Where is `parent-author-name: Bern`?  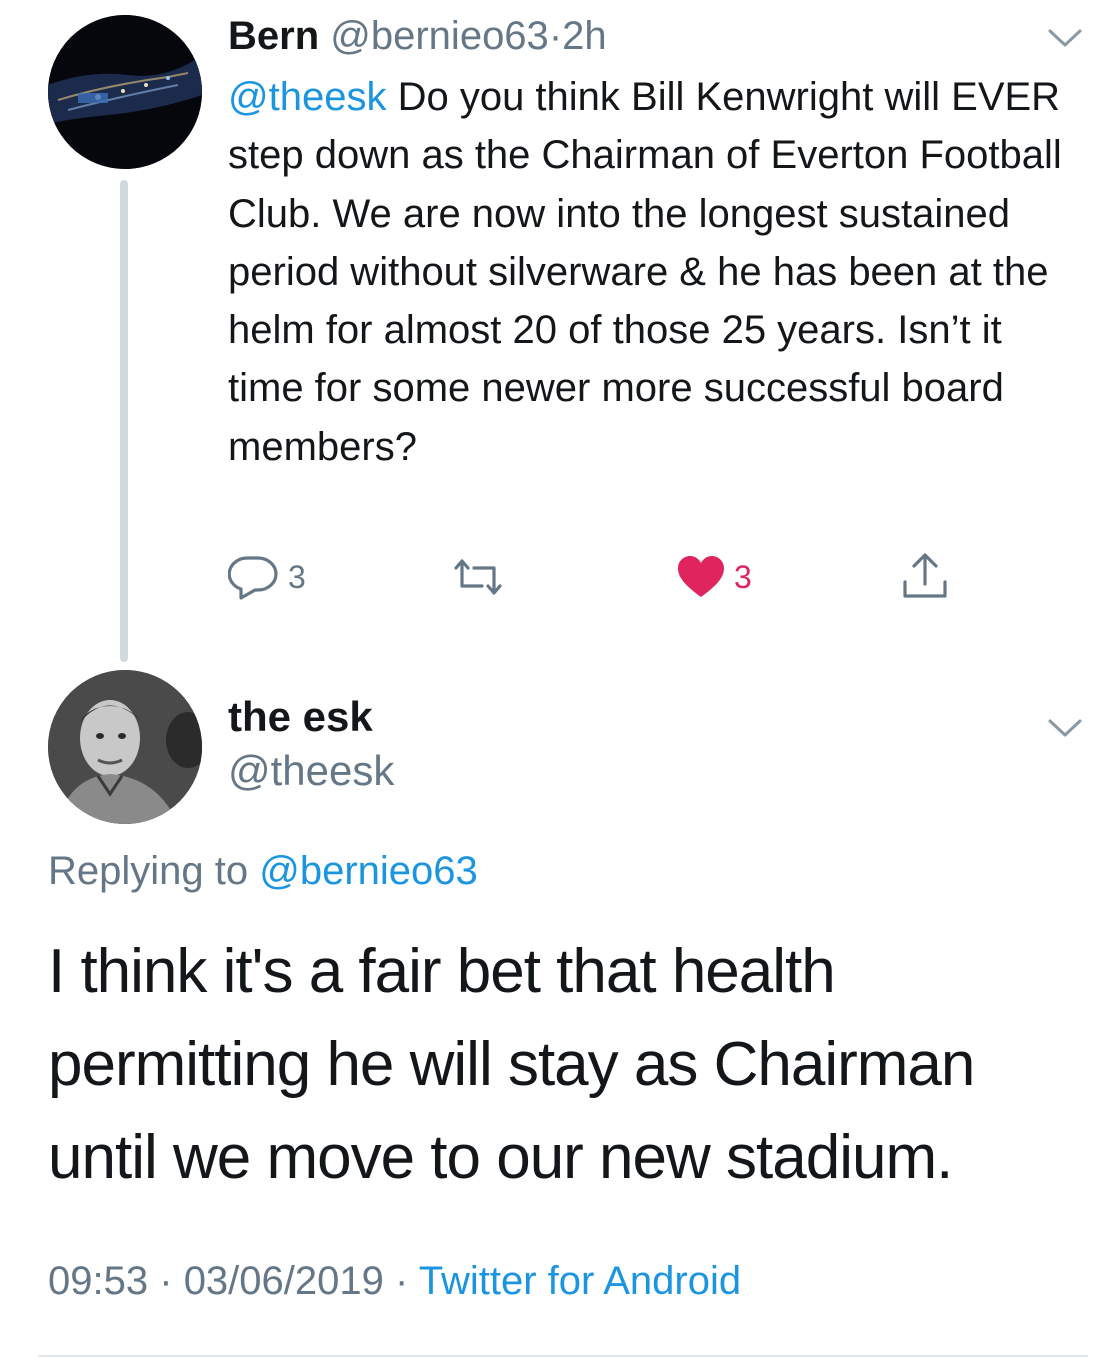 parent-author-name: Bern is located at coordinates (273, 36).